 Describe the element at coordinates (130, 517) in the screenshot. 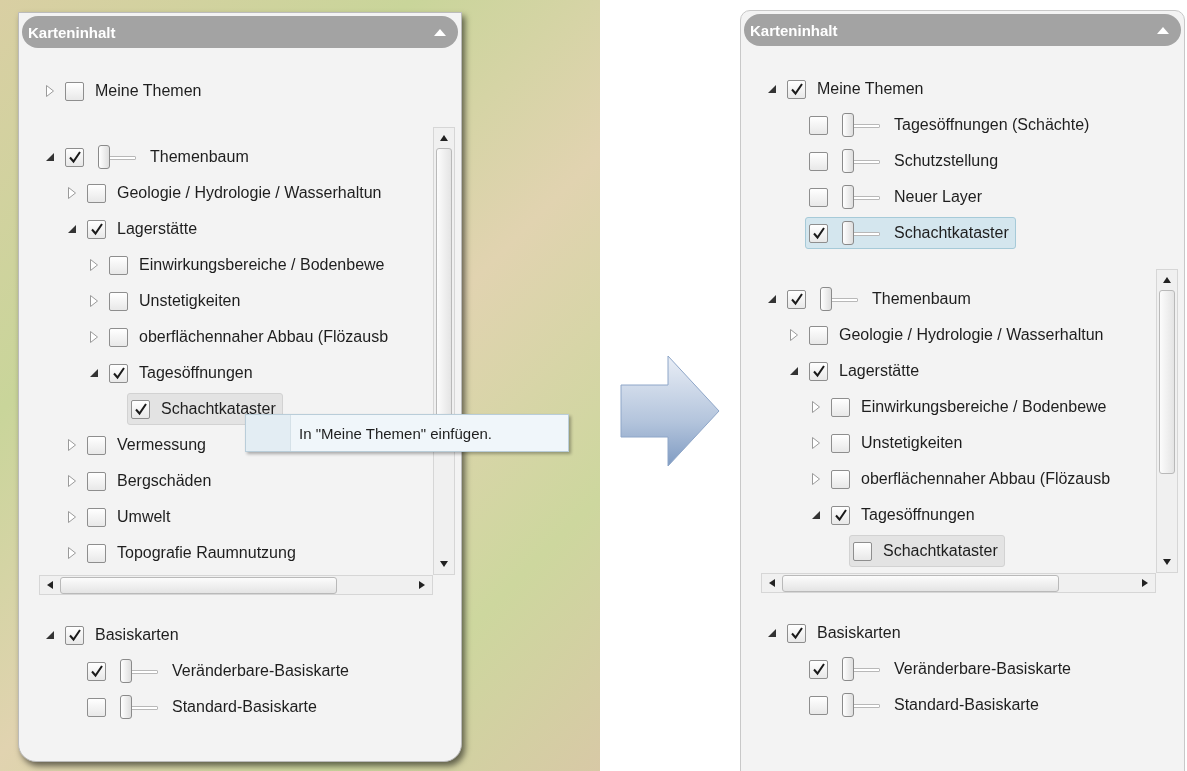

I see `tree-item: Umwelt` at that location.